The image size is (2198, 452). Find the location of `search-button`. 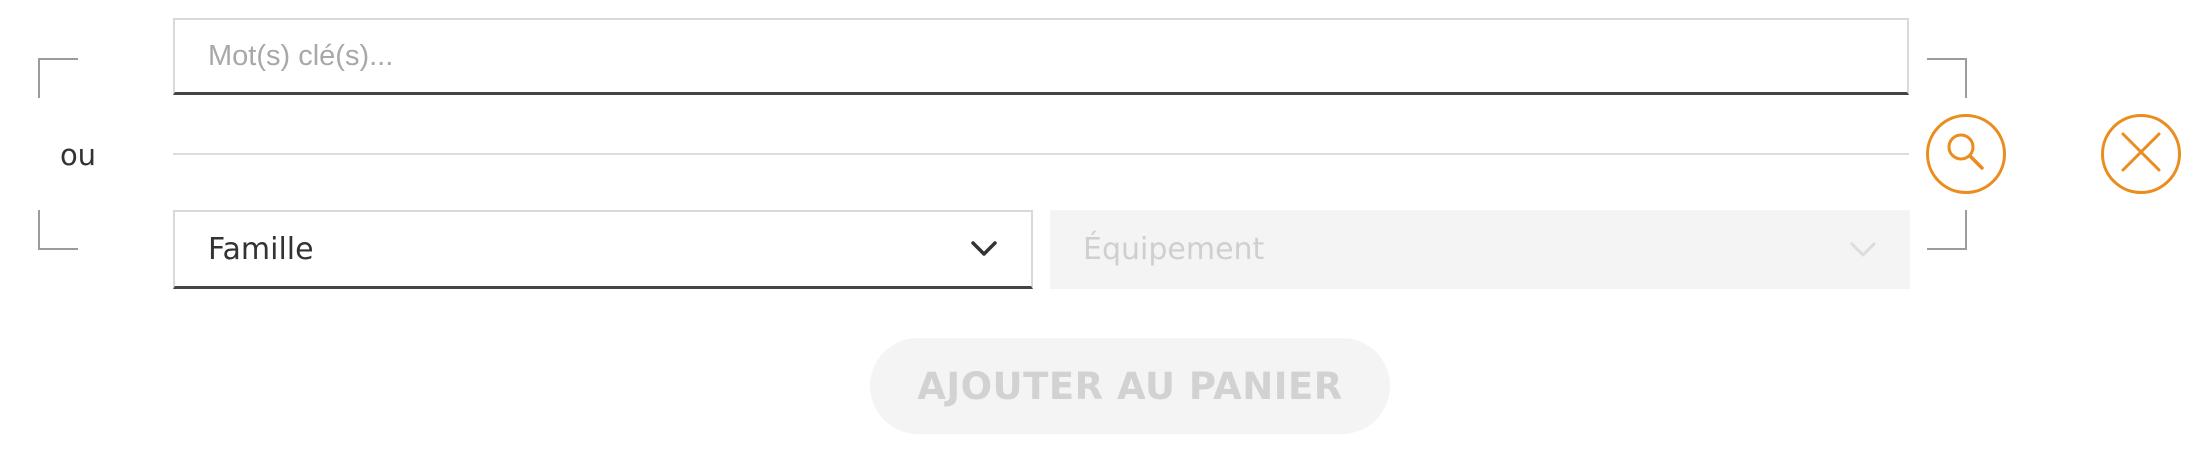

search-button is located at coordinates (1966, 154).